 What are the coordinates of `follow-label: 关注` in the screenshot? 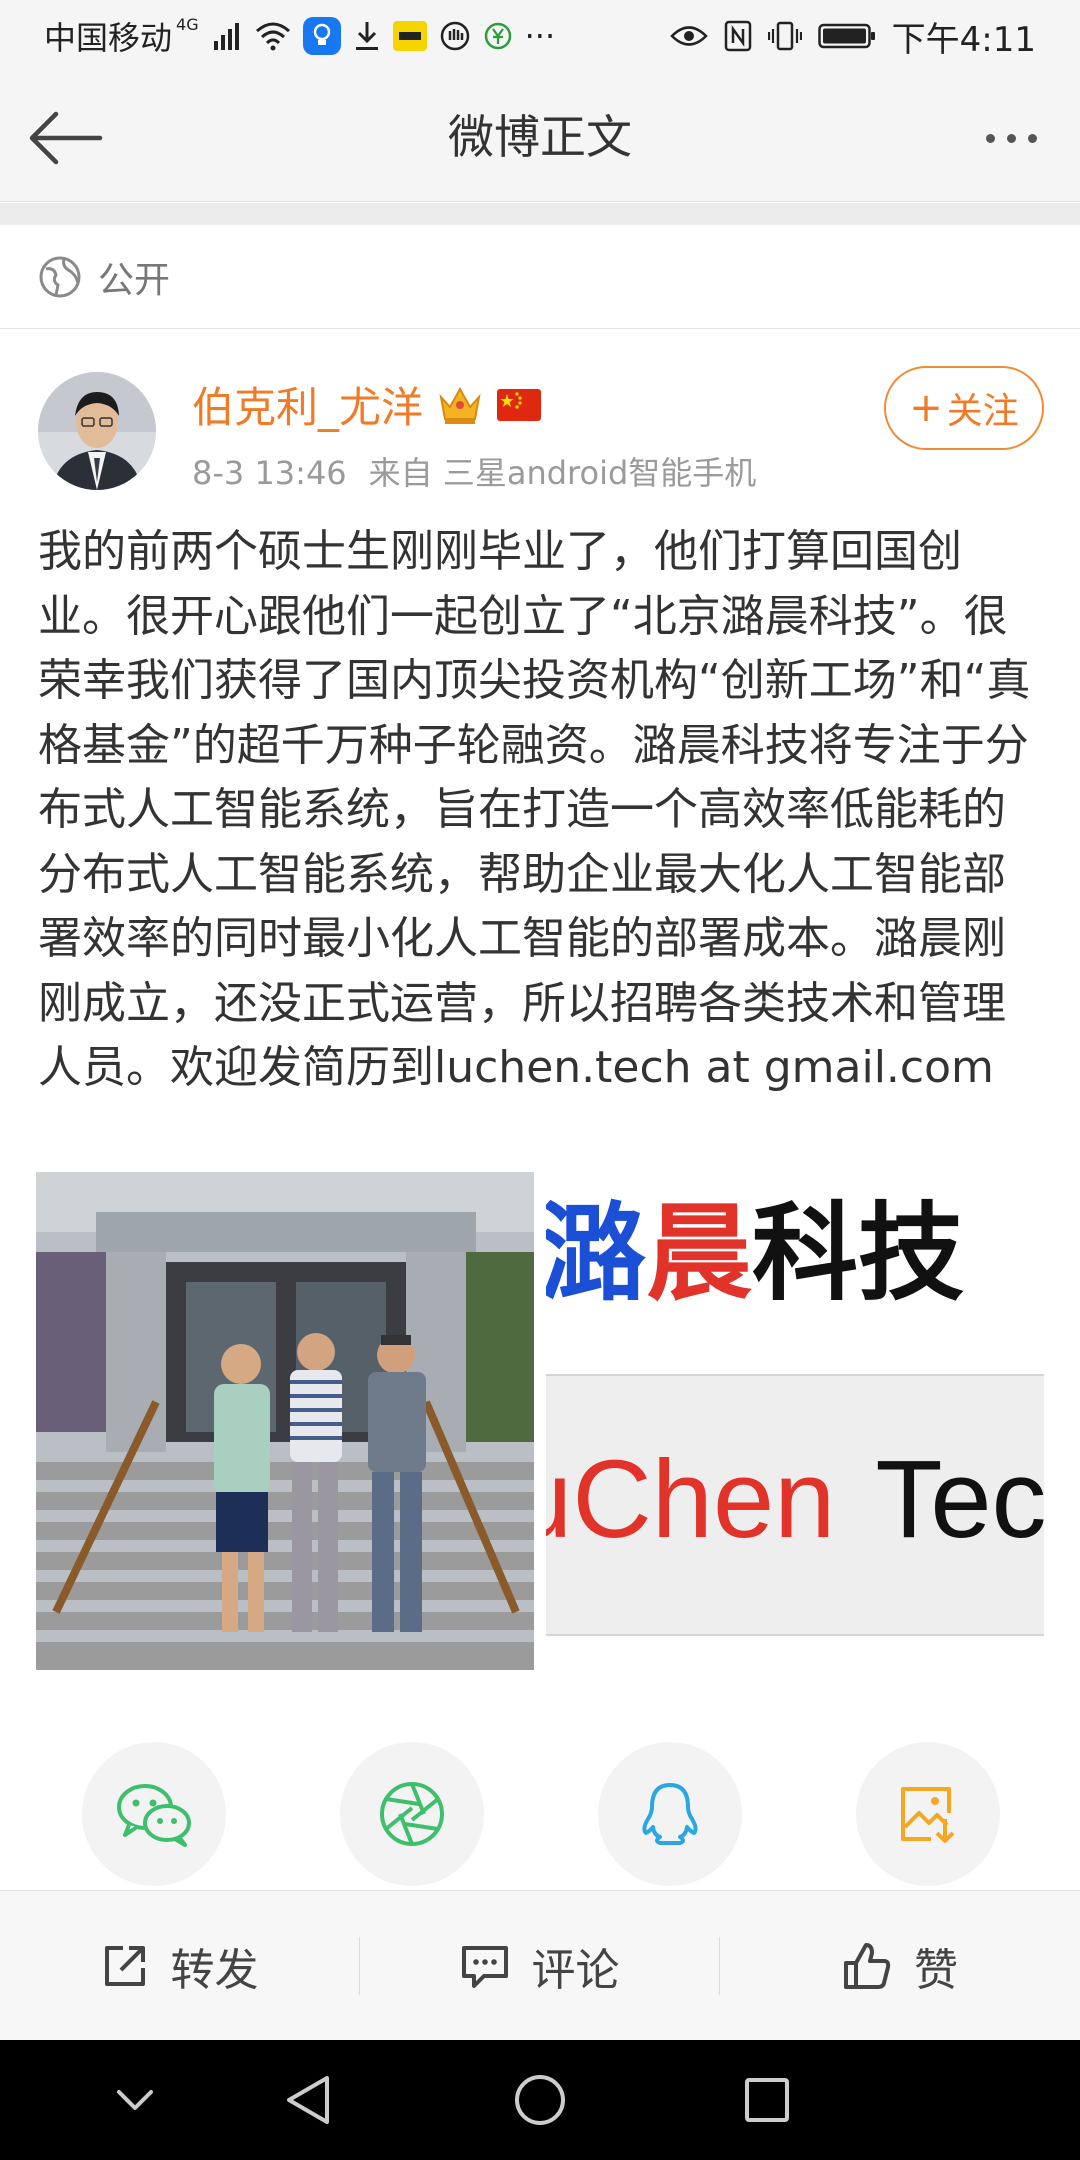 It's located at (982, 411).